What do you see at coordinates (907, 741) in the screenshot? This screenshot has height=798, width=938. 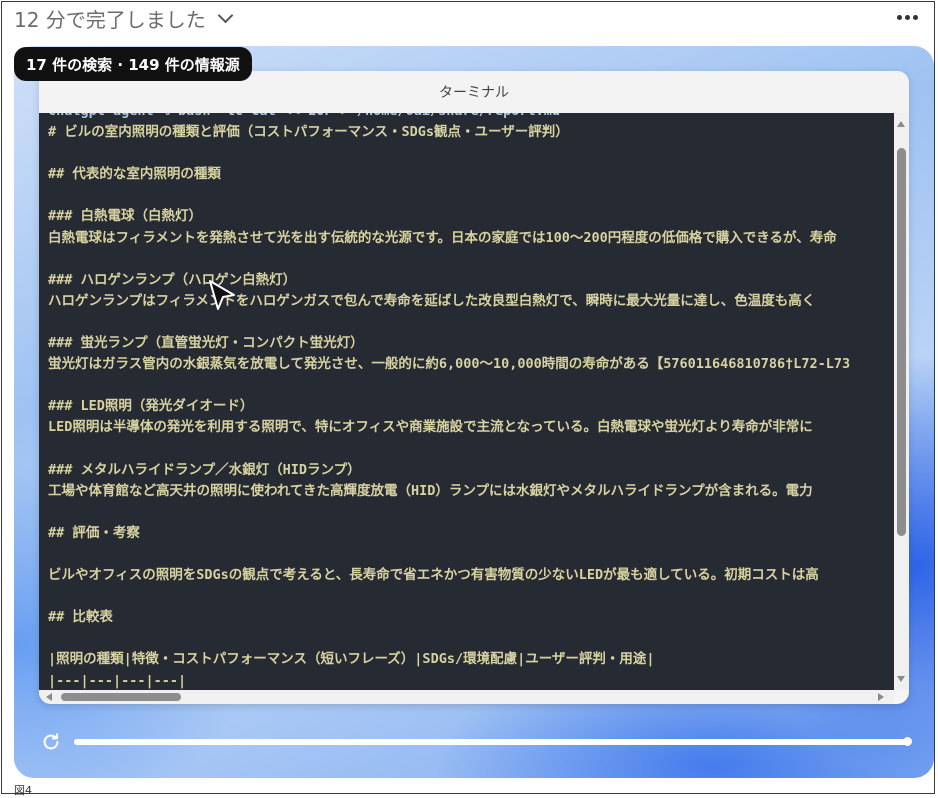 I see `playback-progress-knob` at bounding box center [907, 741].